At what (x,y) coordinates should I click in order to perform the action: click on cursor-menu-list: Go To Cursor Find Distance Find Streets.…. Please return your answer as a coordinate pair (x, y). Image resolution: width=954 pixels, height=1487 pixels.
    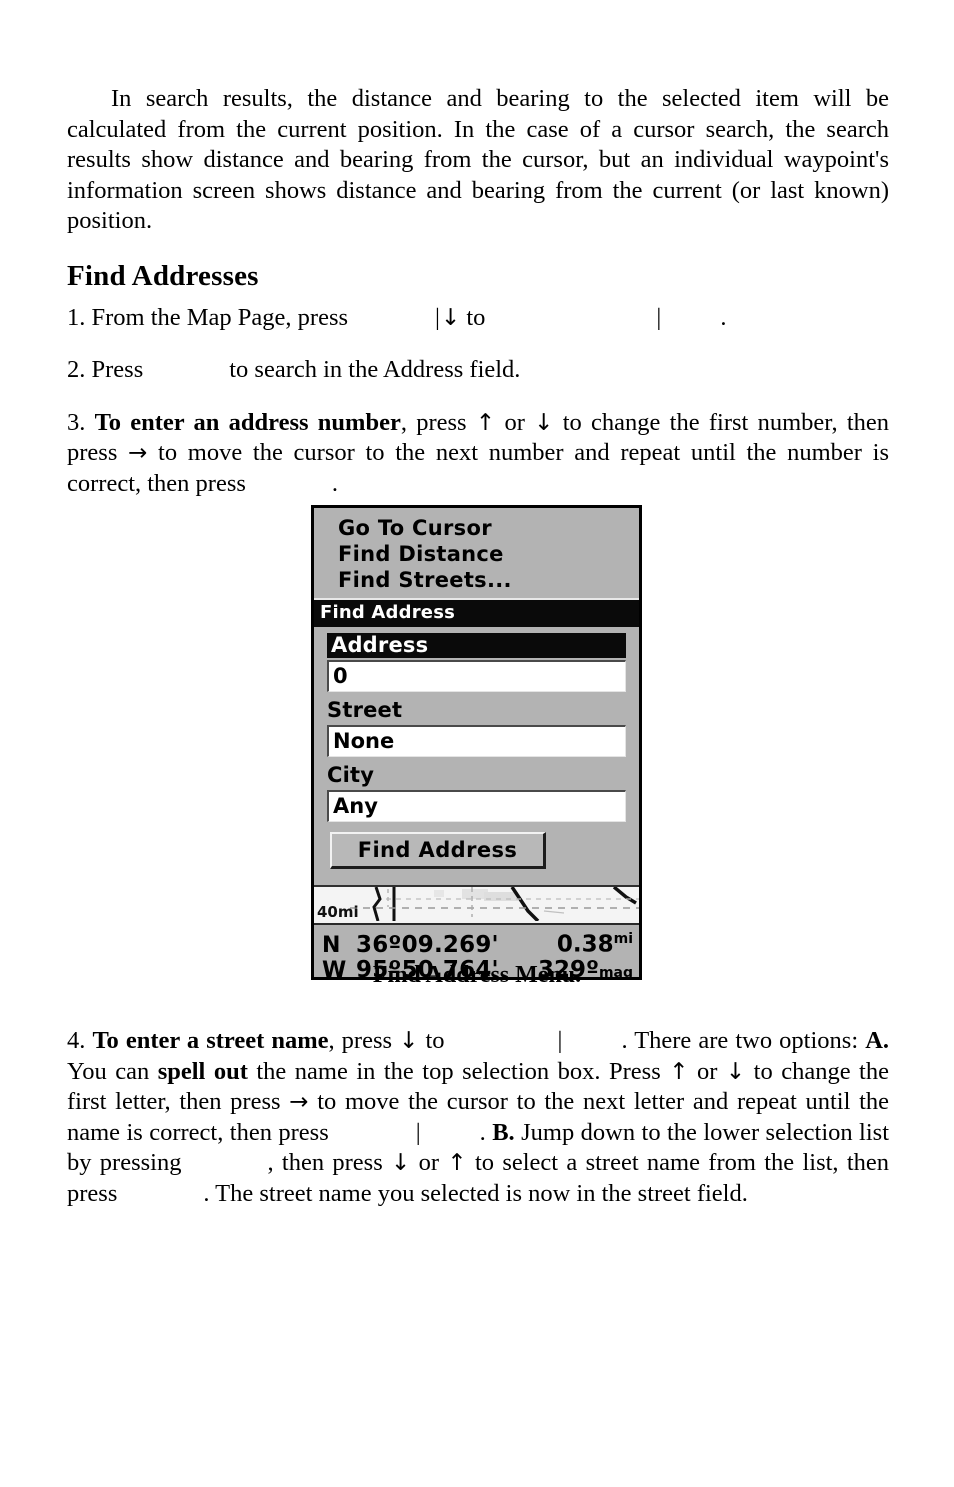
    Looking at the image, I should click on (476, 551).